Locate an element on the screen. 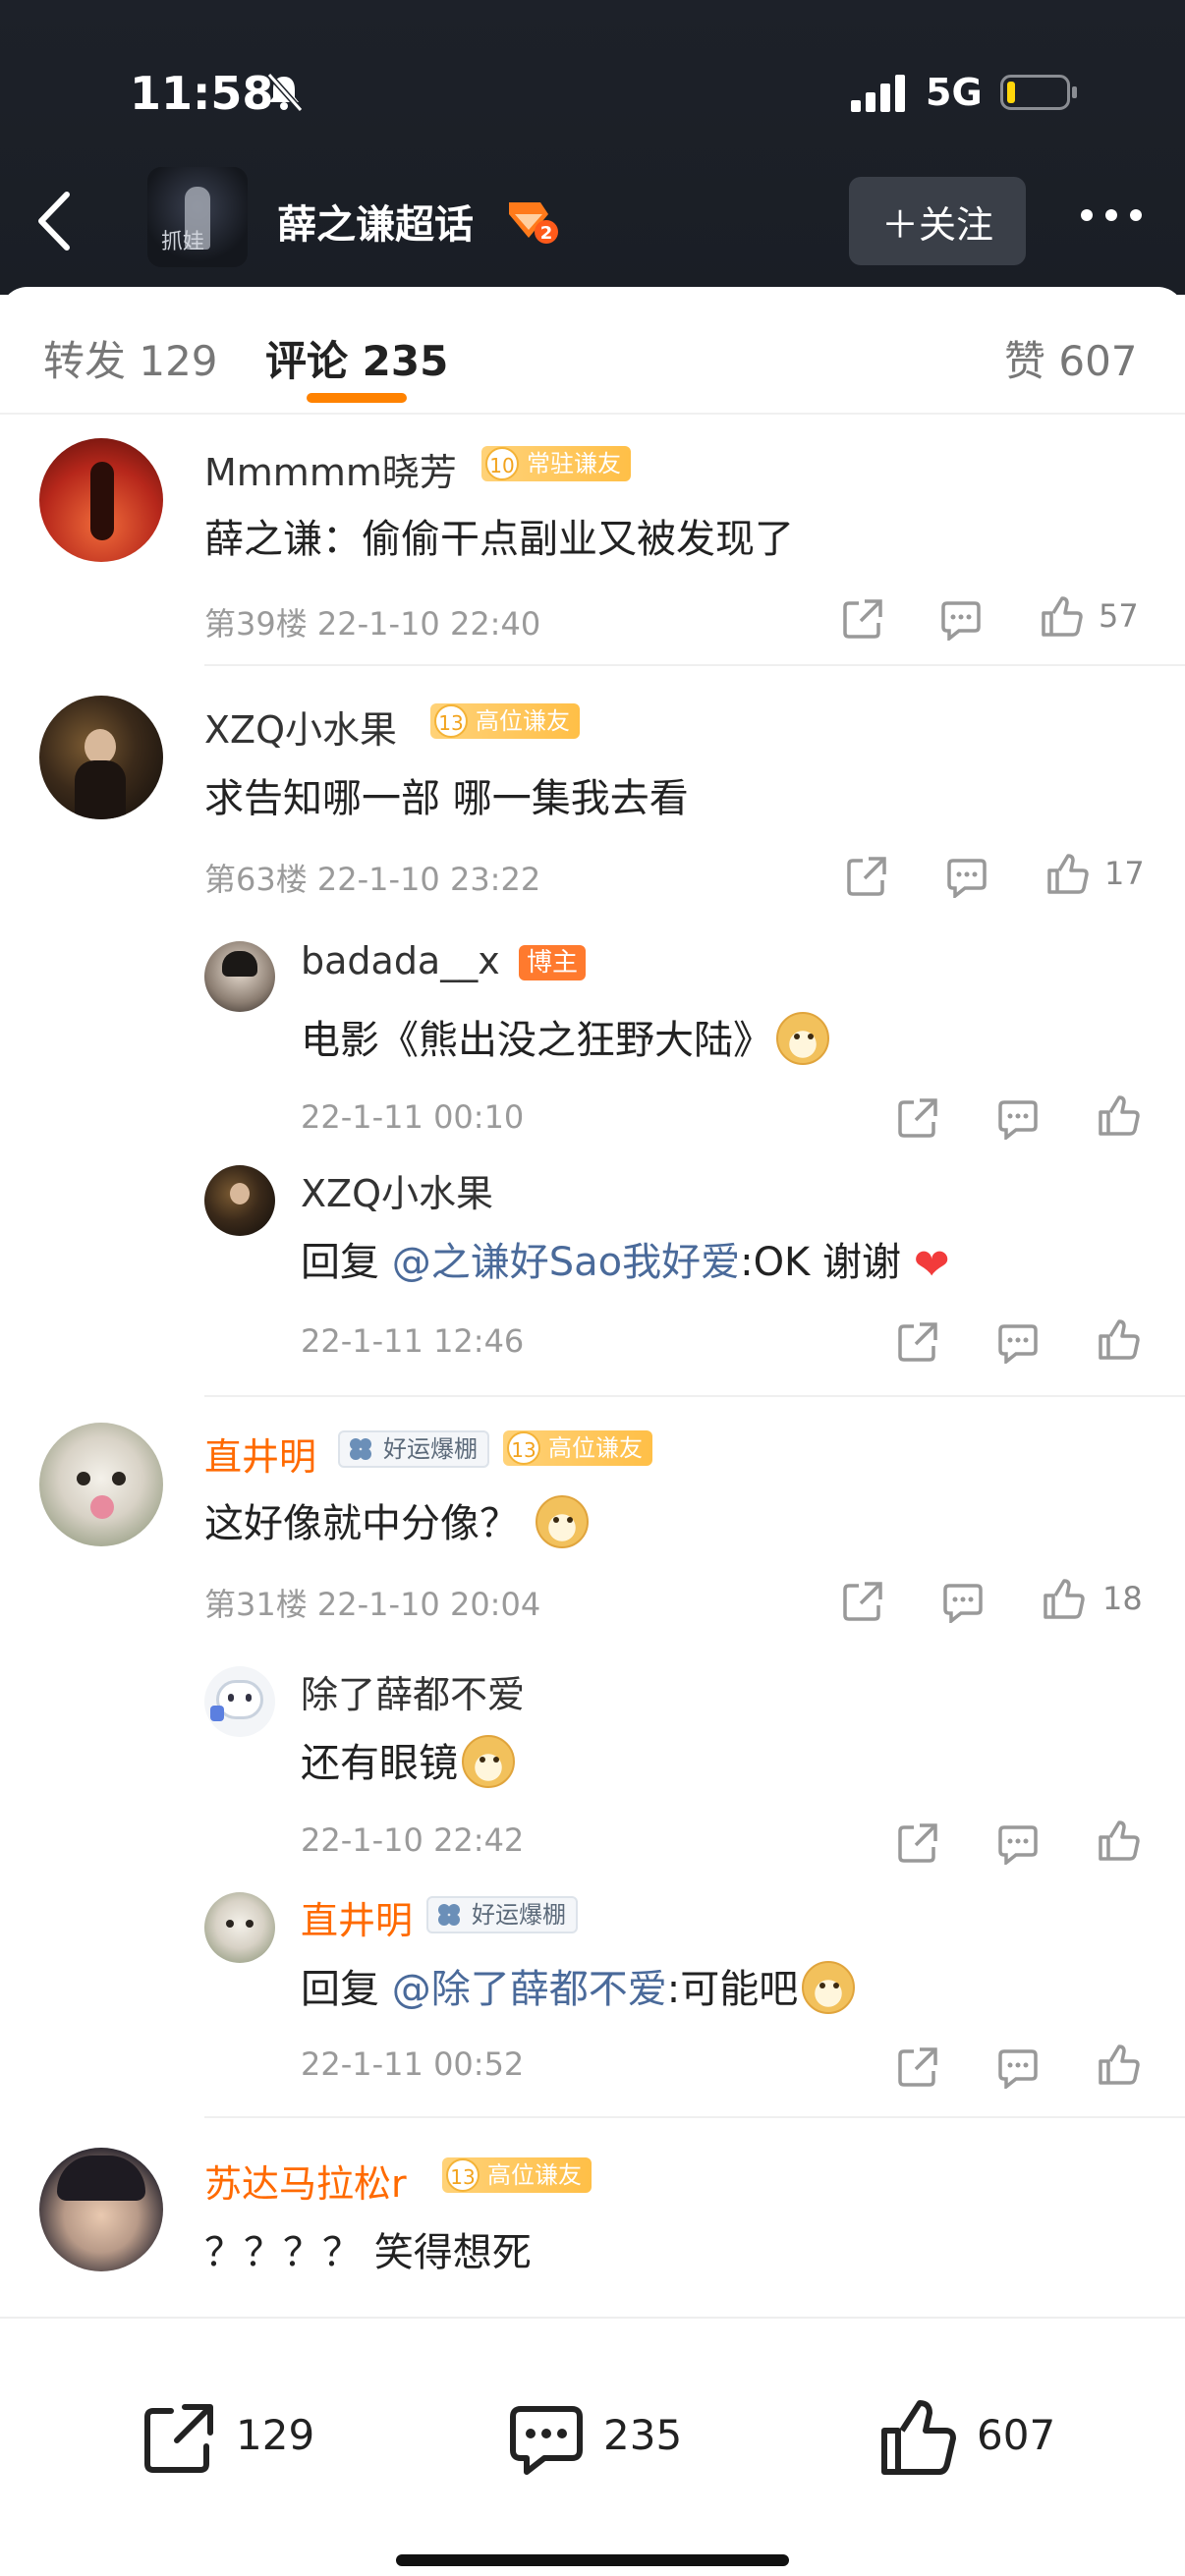 This screenshot has width=1185, height=2576. status-bar: 11:58 5G is located at coordinates (592, 93).